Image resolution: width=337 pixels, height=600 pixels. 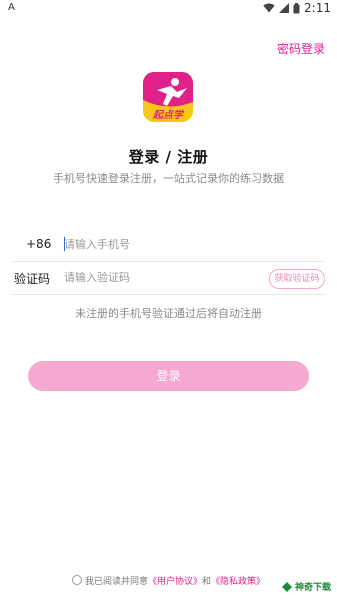 What do you see at coordinates (175, 582) in the screenshot?
I see `user-agreement-link: 《用户协议》` at bounding box center [175, 582].